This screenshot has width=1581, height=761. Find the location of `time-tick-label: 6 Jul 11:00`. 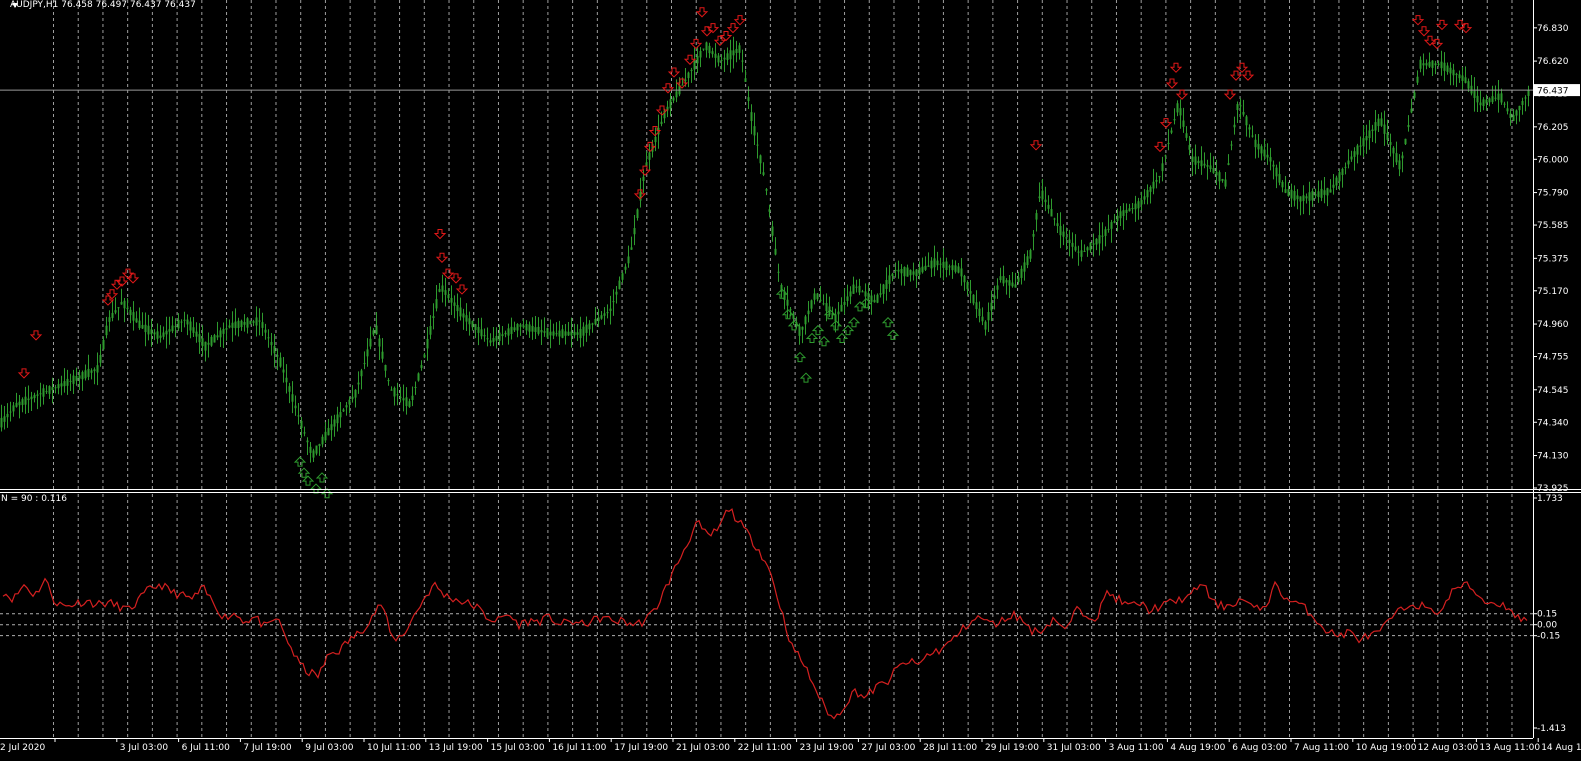

time-tick-label: 6 Jul 11:00 is located at coordinates (206, 748).